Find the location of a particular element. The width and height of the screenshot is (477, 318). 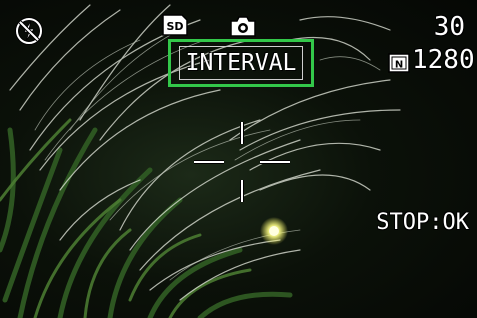

shots-remaining: 30 is located at coordinates (449, 27).